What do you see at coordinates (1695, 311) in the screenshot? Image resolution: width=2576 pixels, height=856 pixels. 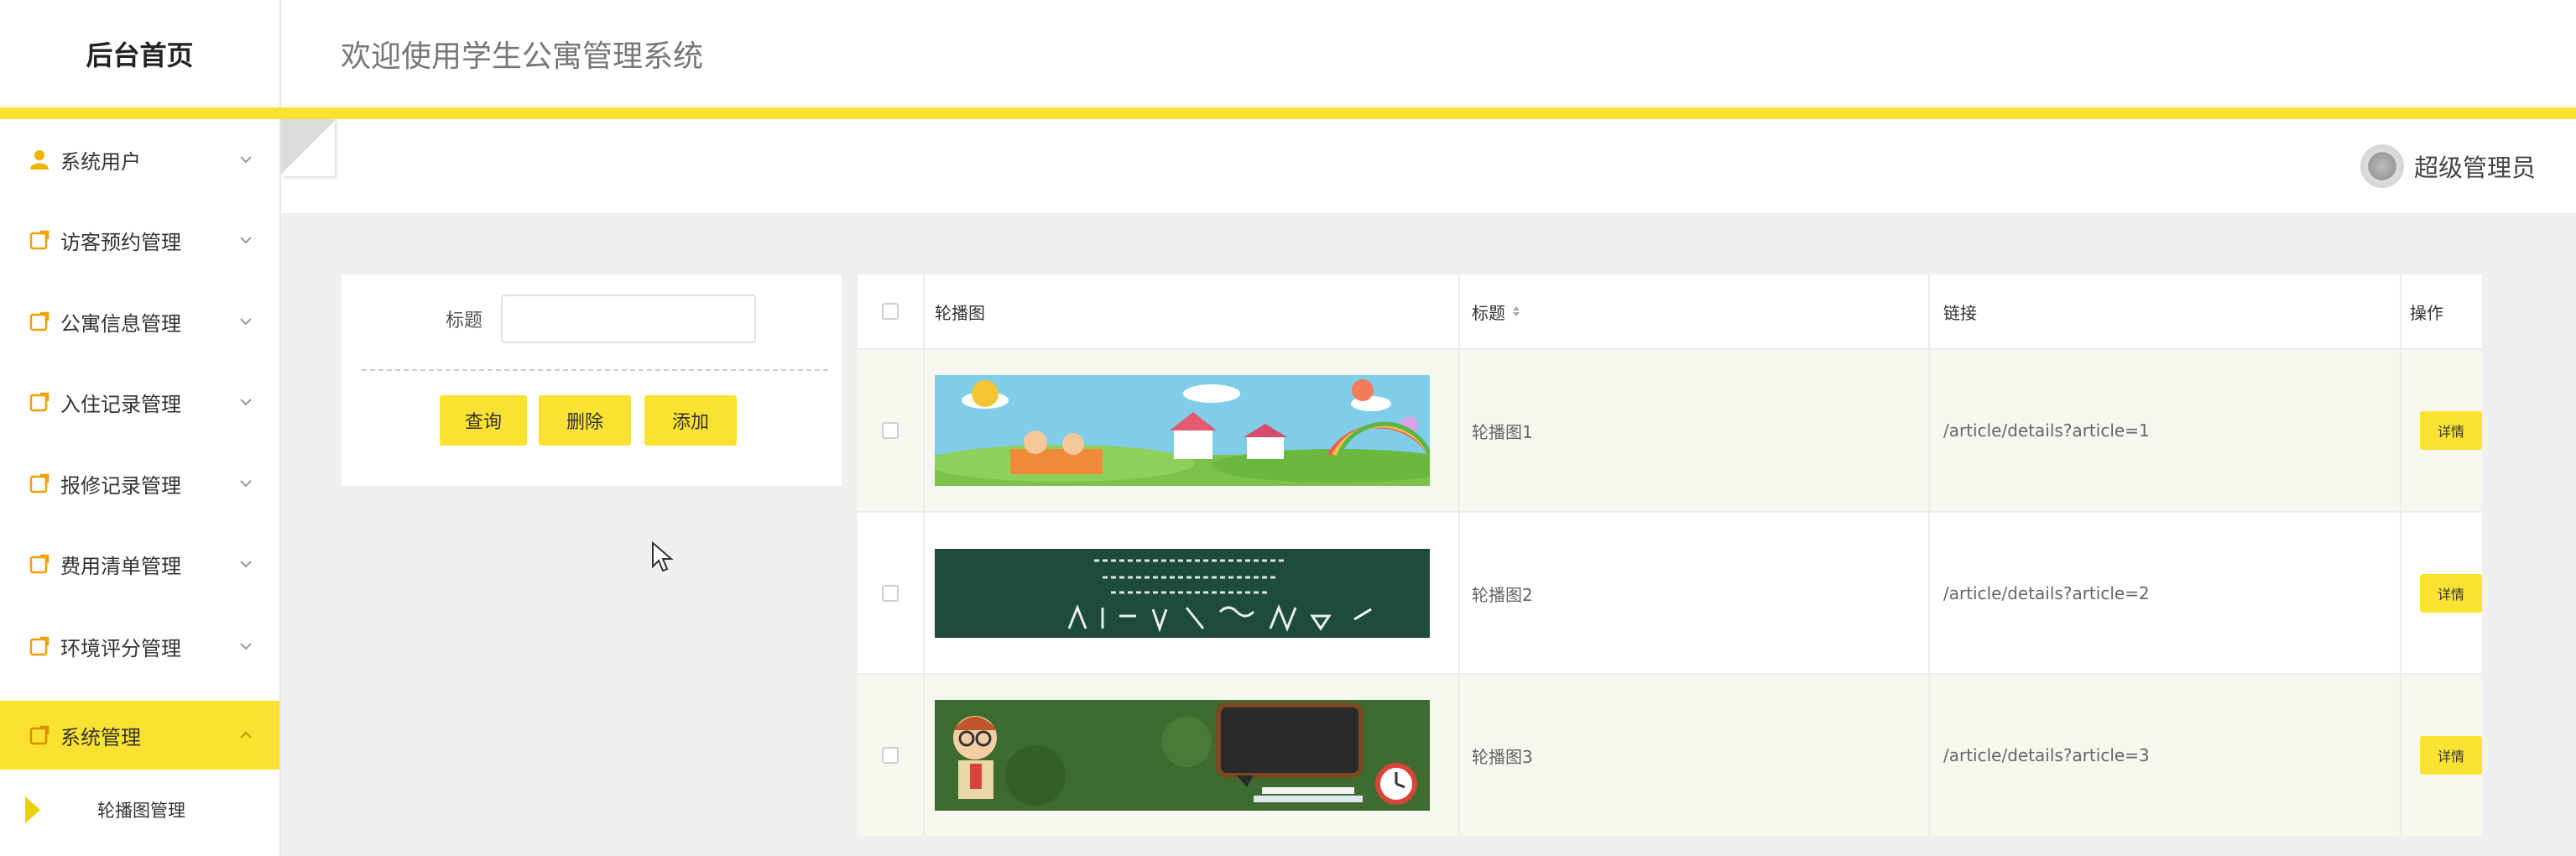 I see `column-header-title: 标题` at bounding box center [1695, 311].